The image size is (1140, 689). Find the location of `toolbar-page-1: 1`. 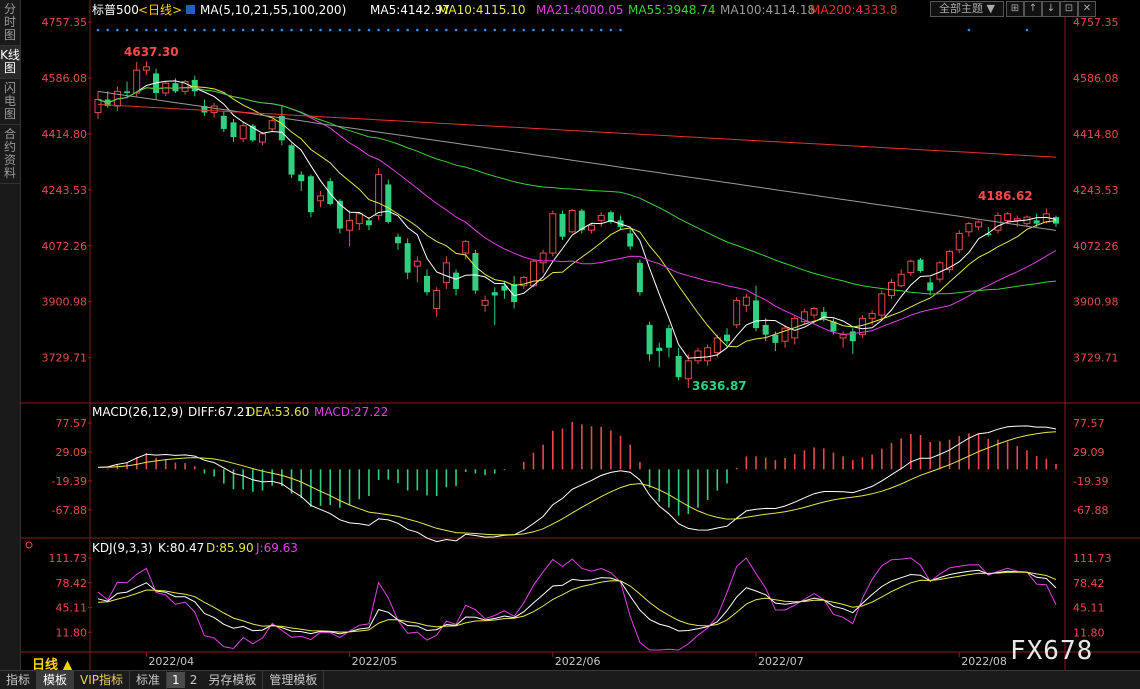

toolbar-page-1: 1 is located at coordinates (176, 680).